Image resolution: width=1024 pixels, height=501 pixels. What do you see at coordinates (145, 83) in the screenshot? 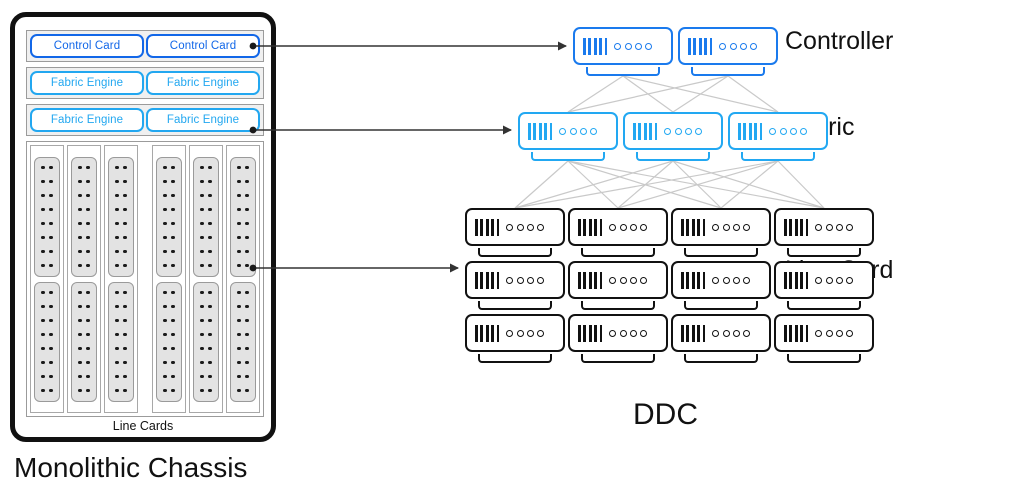
I see `chassis-row-fabric-engines-1: Fabric Engine Fabric Engine` at bounding box center [145, 83].